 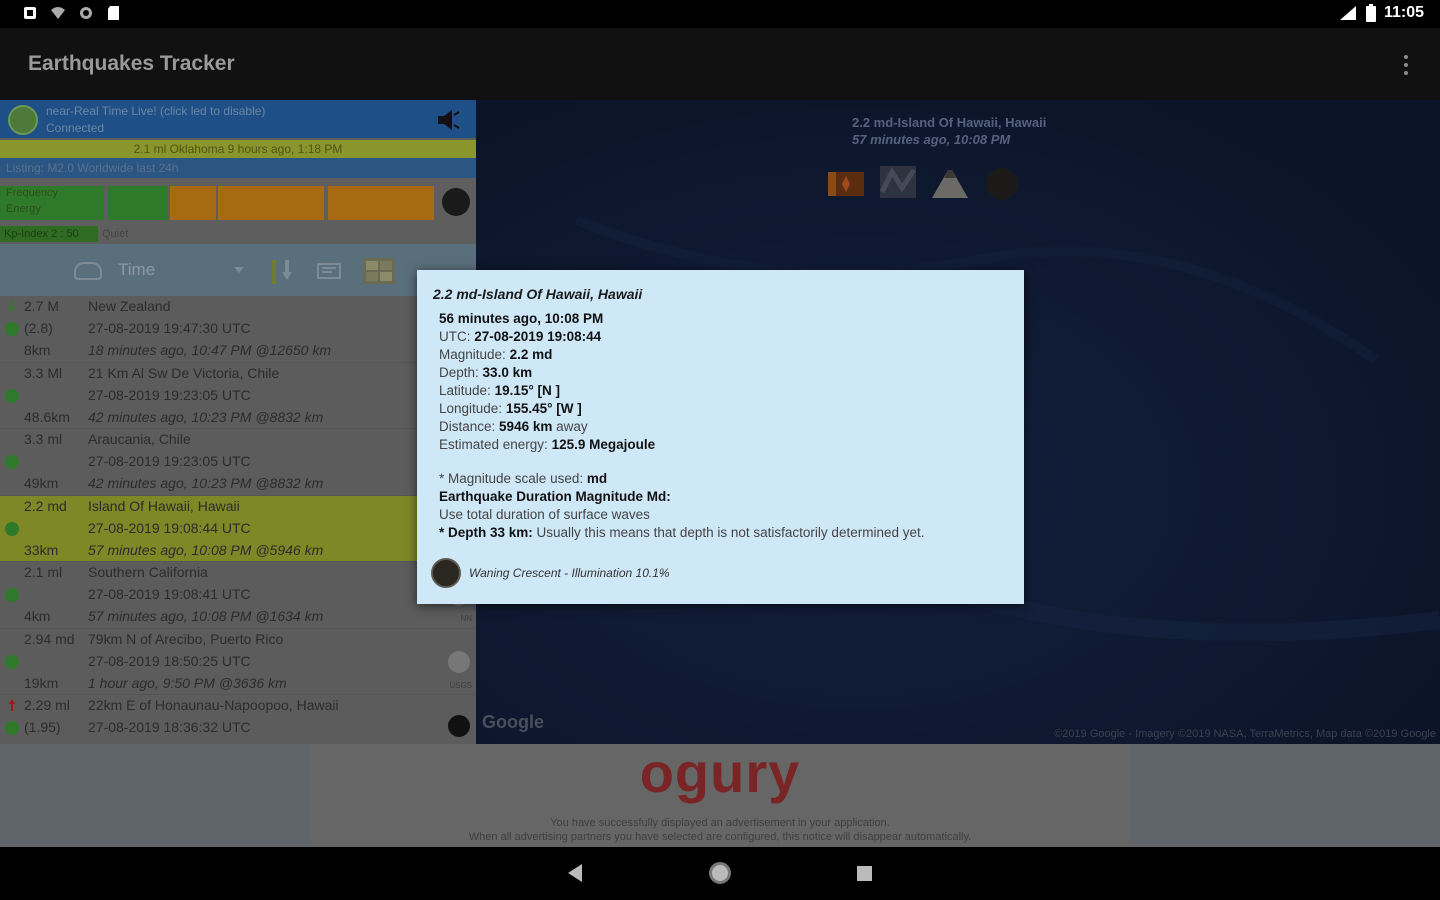 I want to click on volcano-icon, so click(x=950, y=182).